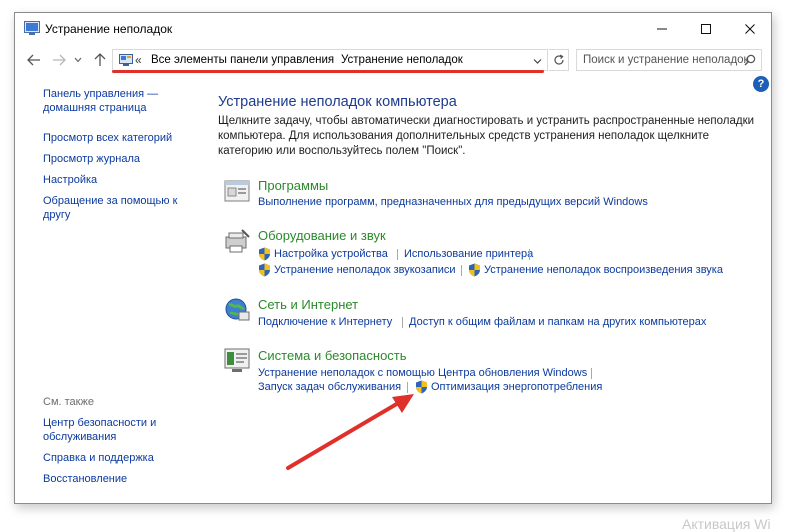  I want to click on sidebar-item-view-history: Просмотр журнала, so click(91, 159).